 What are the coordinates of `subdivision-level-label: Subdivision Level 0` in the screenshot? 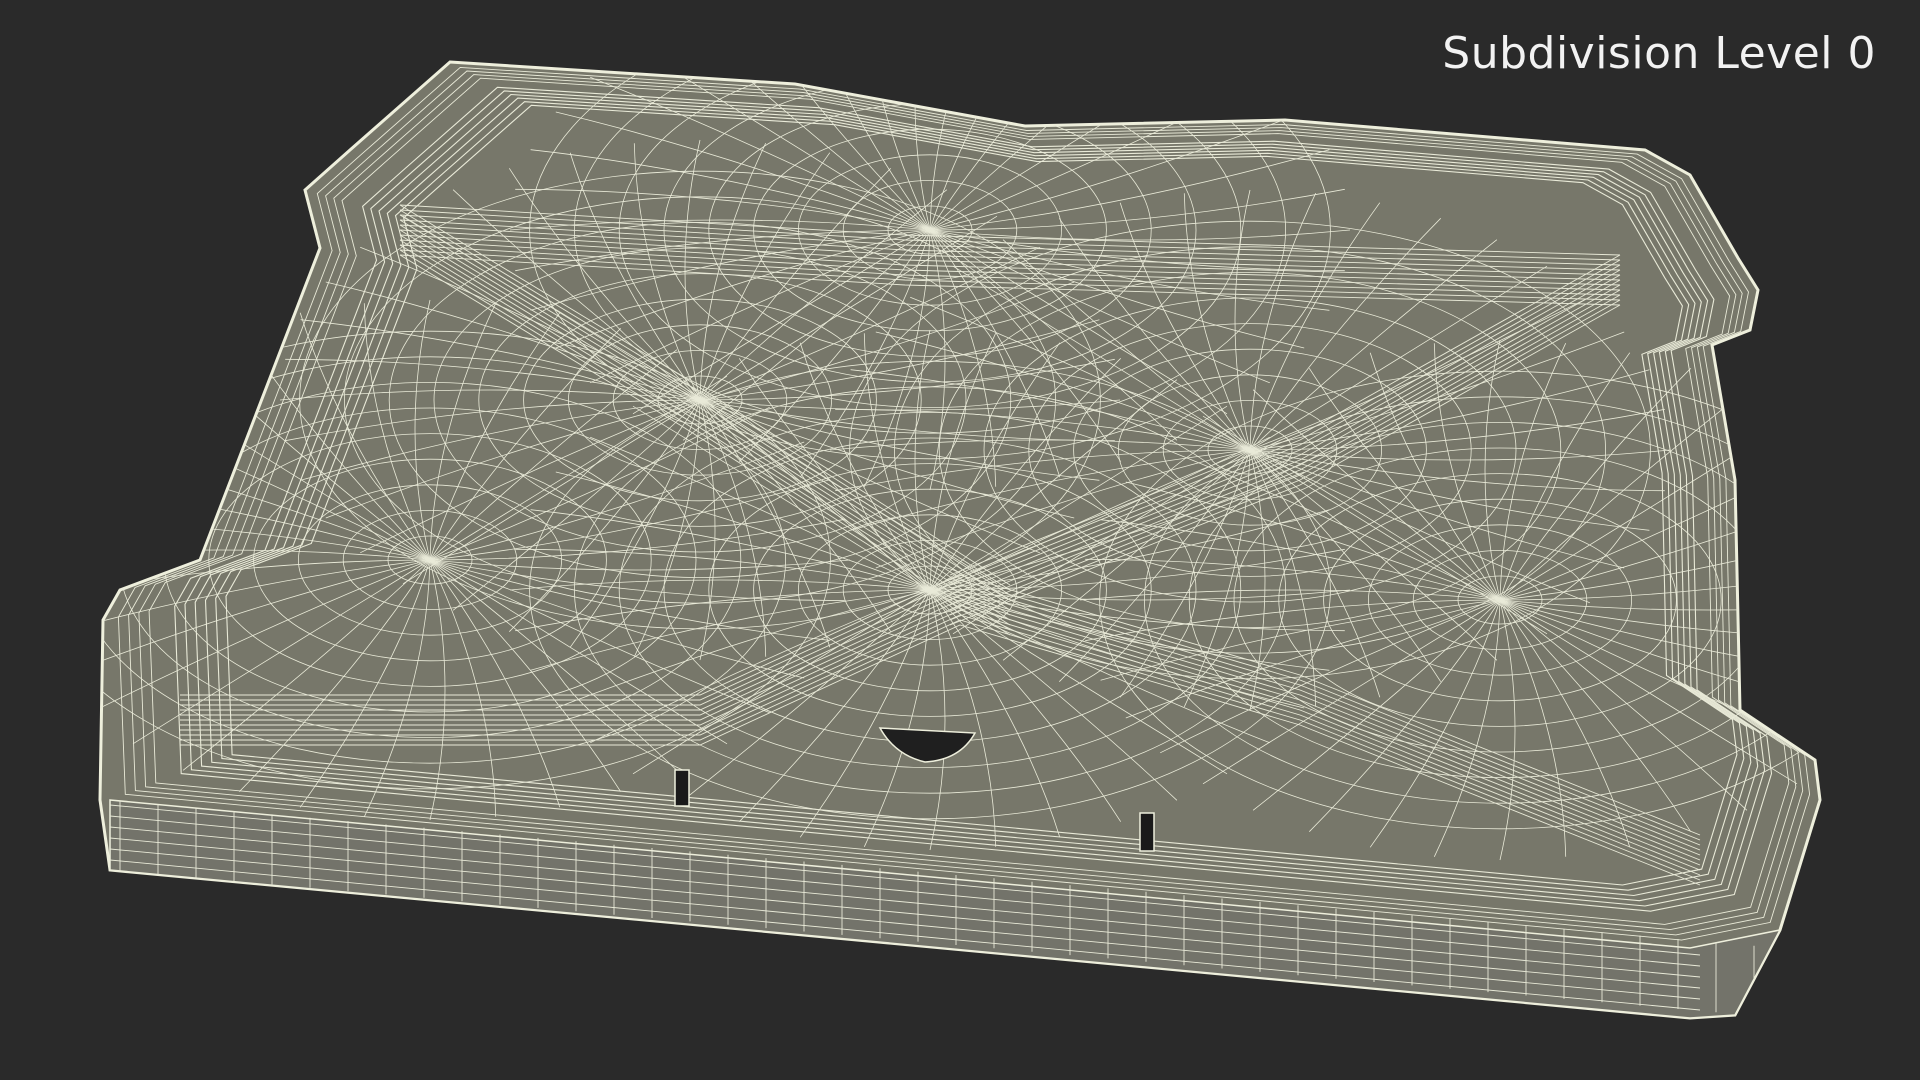 It's located at (1659, 53).